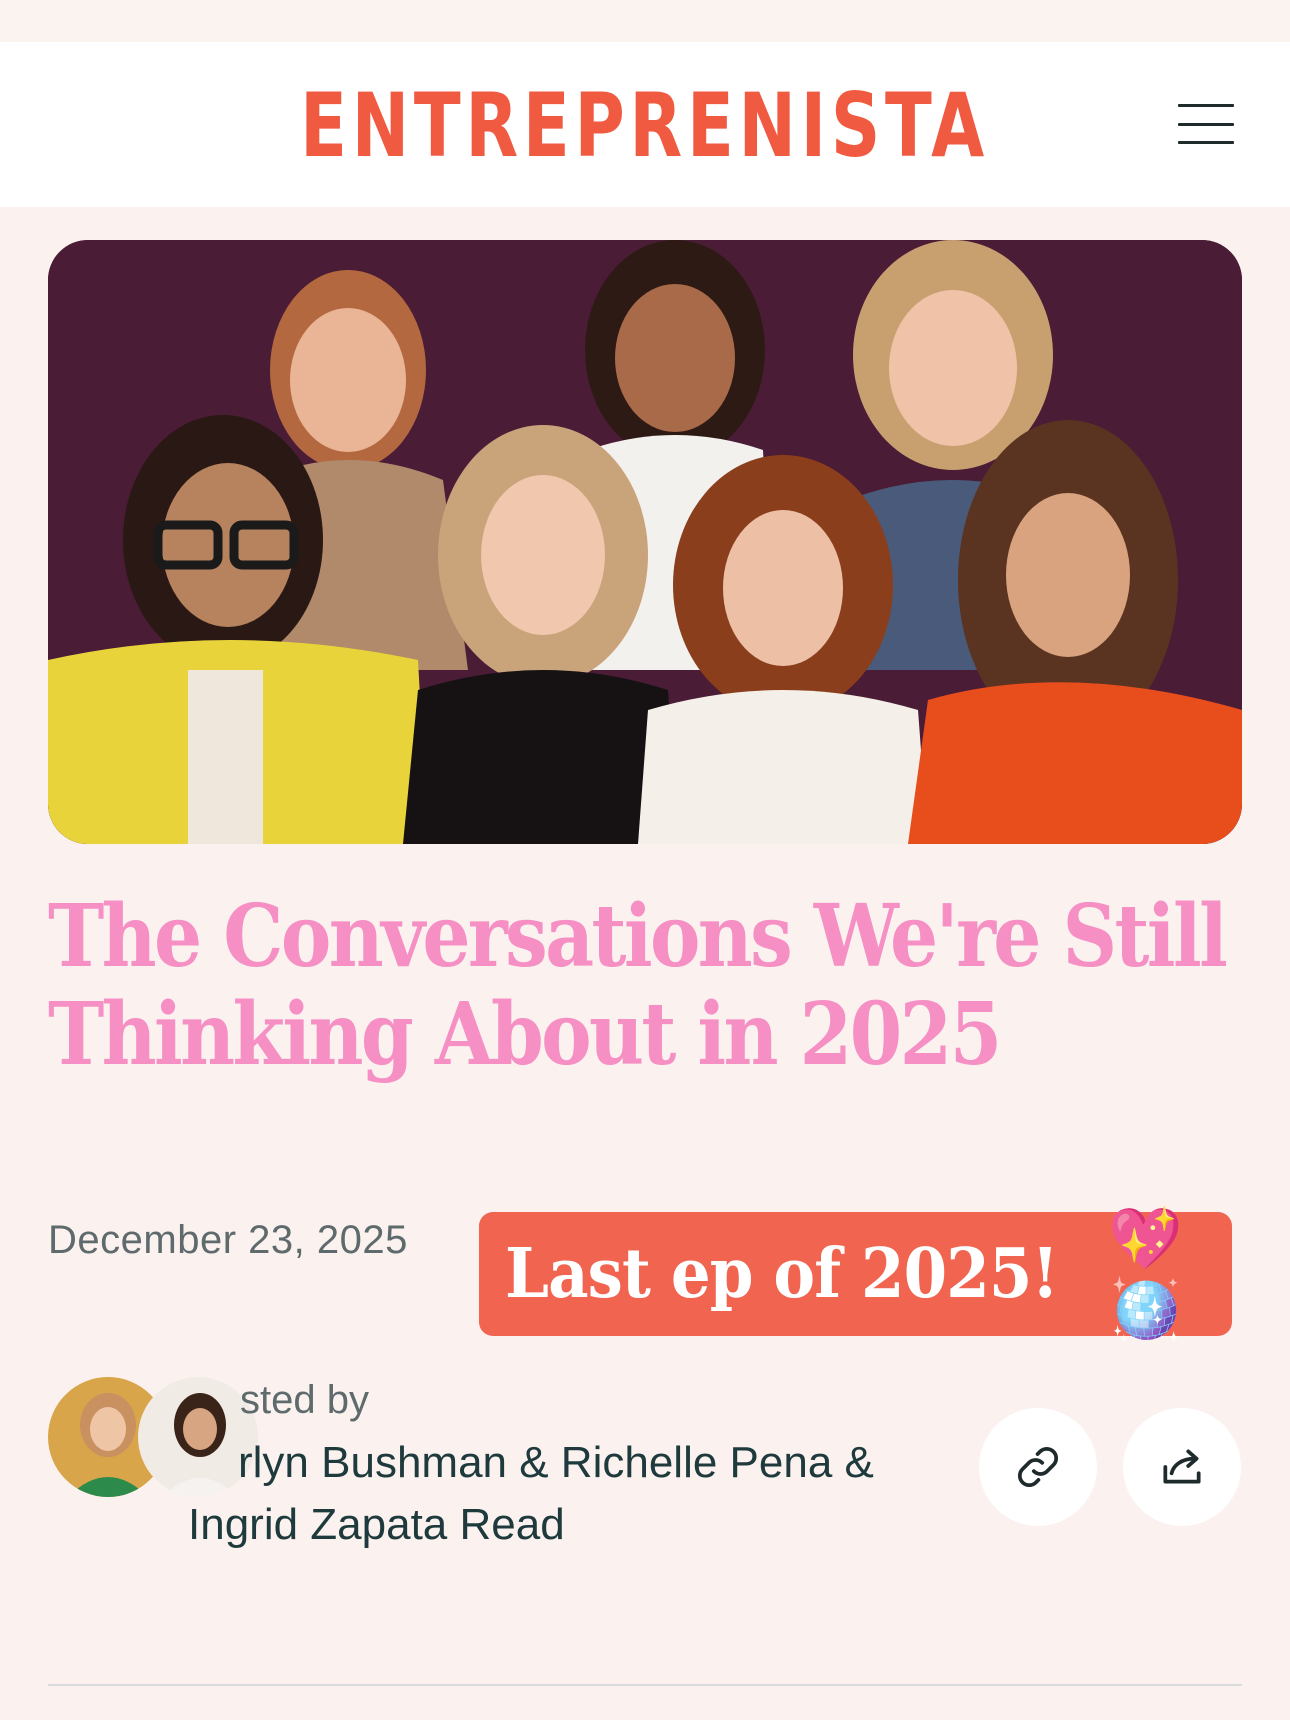  Describe the element at coordinates (645, 1685) in the screenshot. I see `divider` at that location.